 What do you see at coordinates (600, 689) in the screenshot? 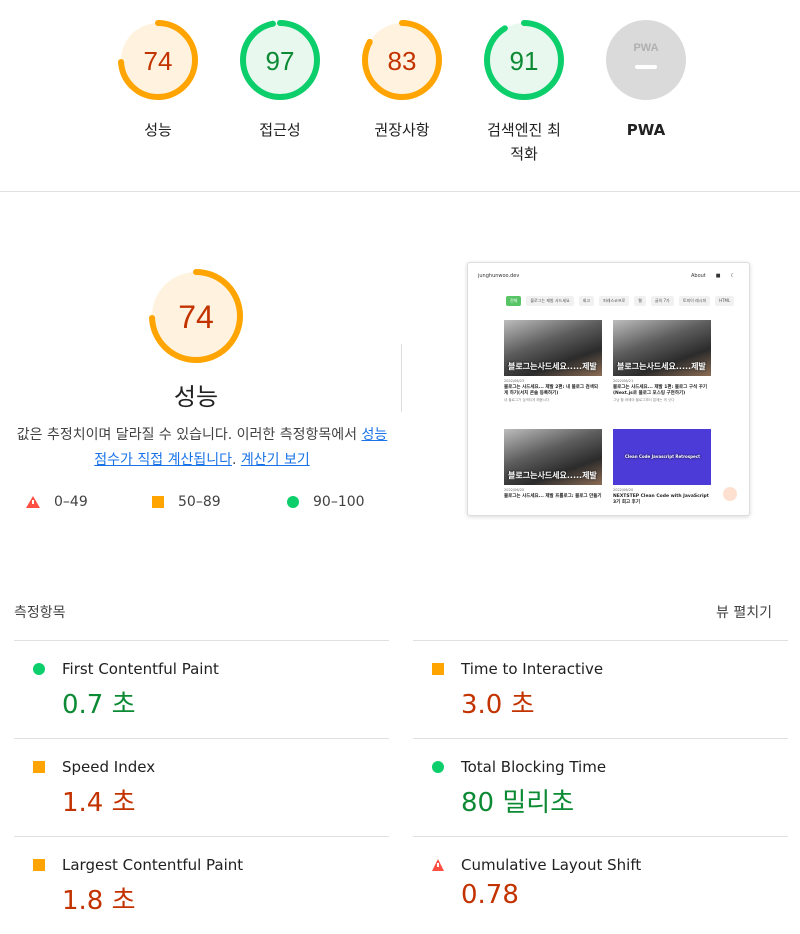
I see `metric-tti: Time to Interactive 3.0 초` at bounding box center [600, 689].